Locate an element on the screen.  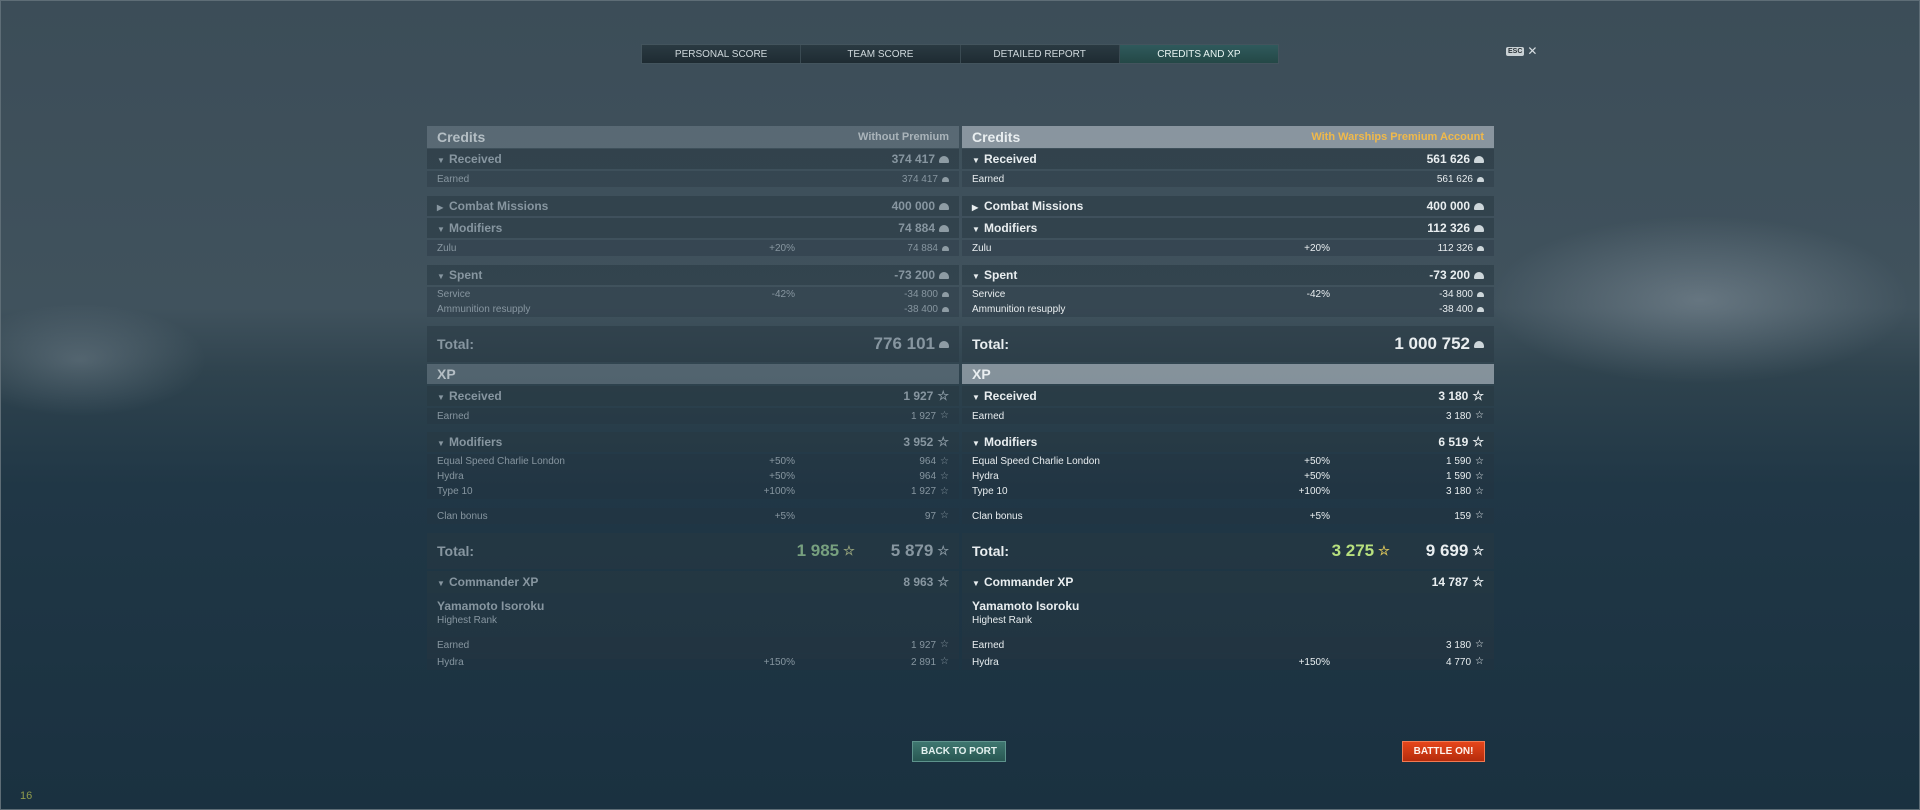
group-row: ▼ Received 3 180 ☆ is located at coordinates (1228, 396).